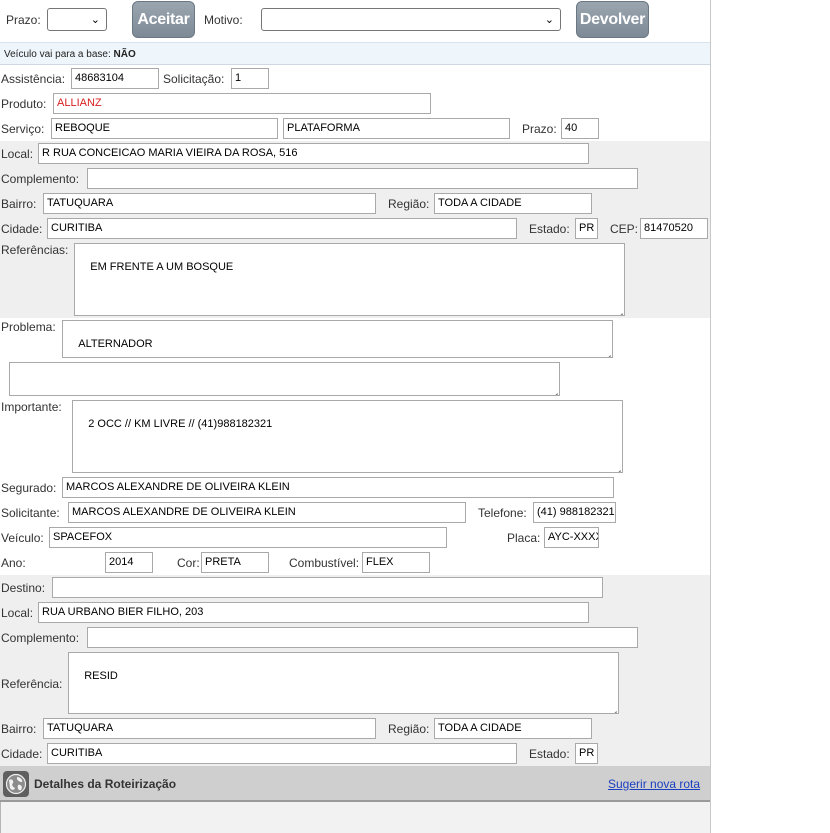  What do you see at coordinates (267, 512) in the screenshot?
I see `solicitante-field: MARCOS ALEXANDRE DE OLIVEIRA KLEIN` at bounding box center [267, 512].